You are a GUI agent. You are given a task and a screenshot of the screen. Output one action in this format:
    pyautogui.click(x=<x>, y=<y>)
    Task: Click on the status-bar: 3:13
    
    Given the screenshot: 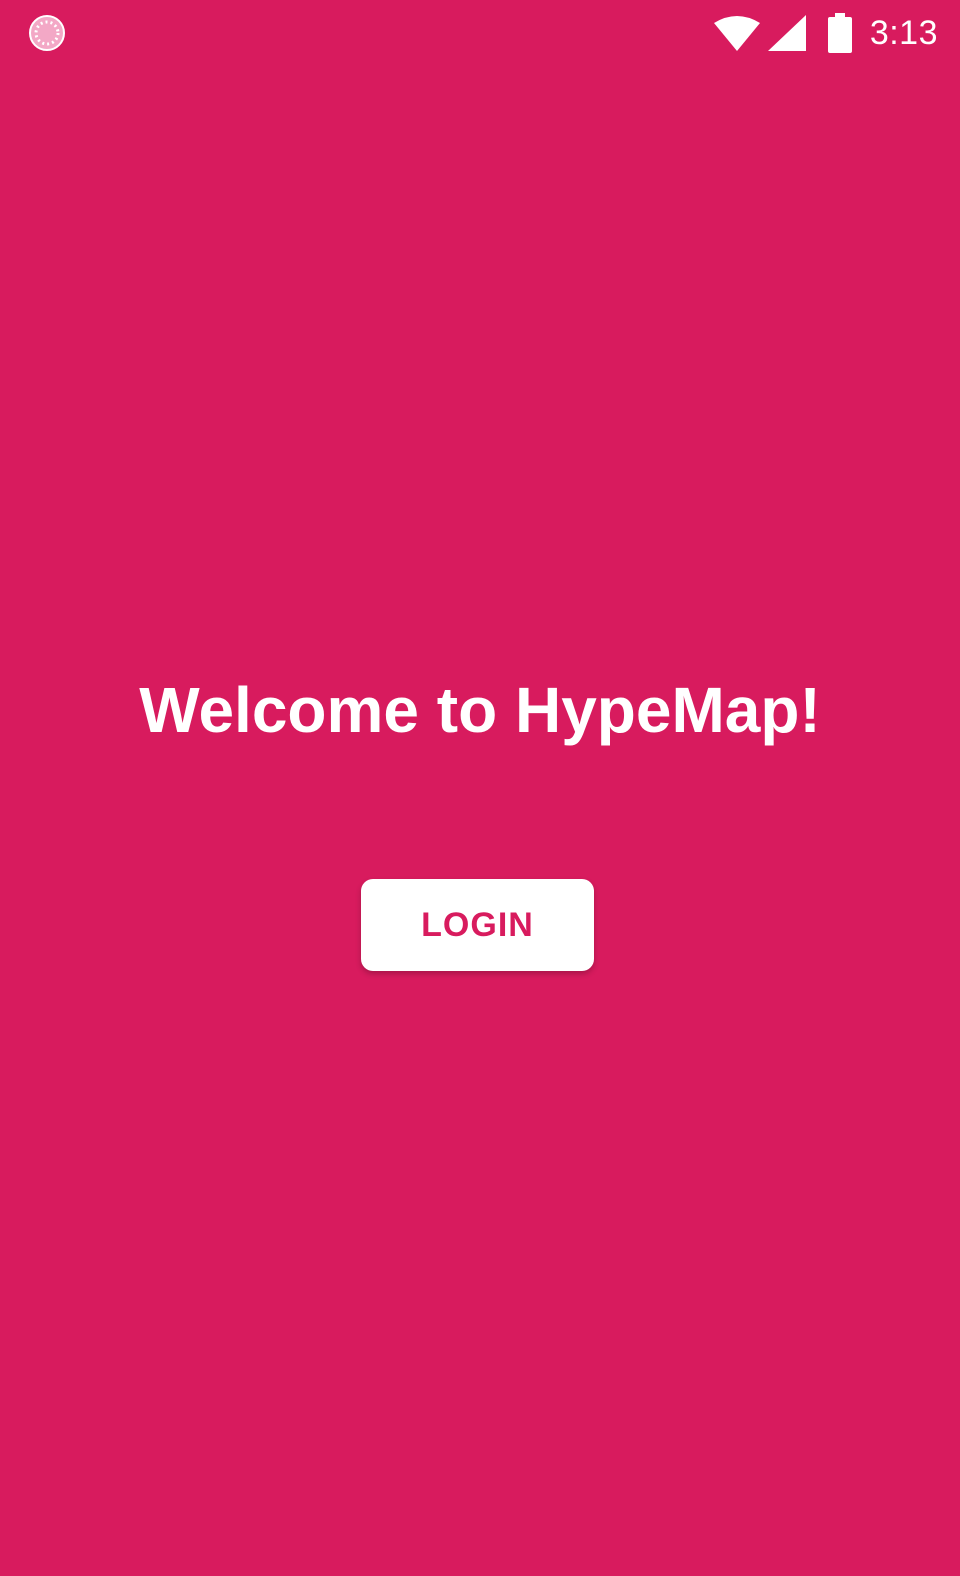 What is the action you would take?
    pyautogui.click(x=480, y=33)
    